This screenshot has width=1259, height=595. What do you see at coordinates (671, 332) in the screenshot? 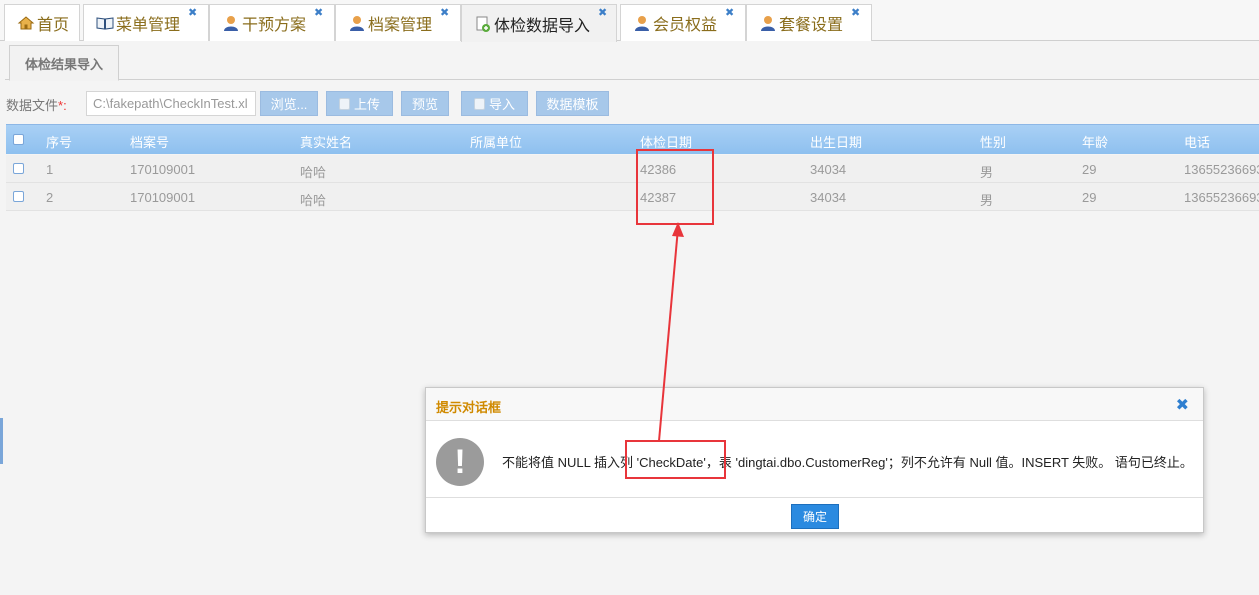
I see `annotation-arrow` at bounding box center [671, 332].